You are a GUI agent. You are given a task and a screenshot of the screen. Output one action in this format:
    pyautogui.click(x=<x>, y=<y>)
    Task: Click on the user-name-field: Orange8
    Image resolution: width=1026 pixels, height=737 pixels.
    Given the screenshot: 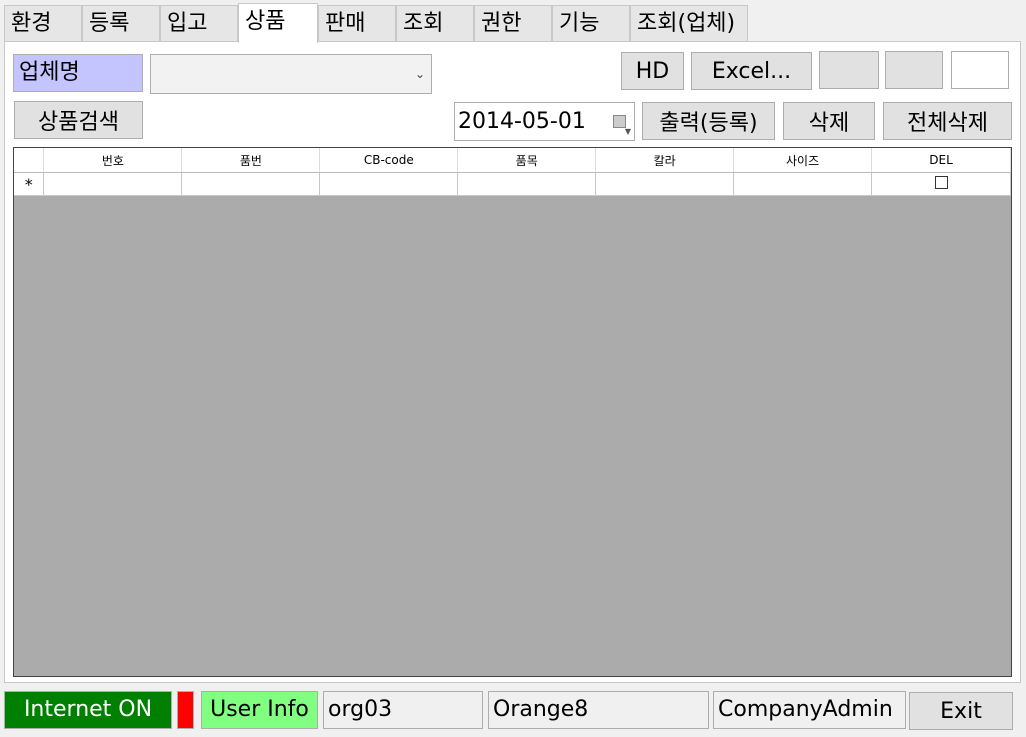 What is the action you would take?
    pyautogui.click(x=598, y=710)
    